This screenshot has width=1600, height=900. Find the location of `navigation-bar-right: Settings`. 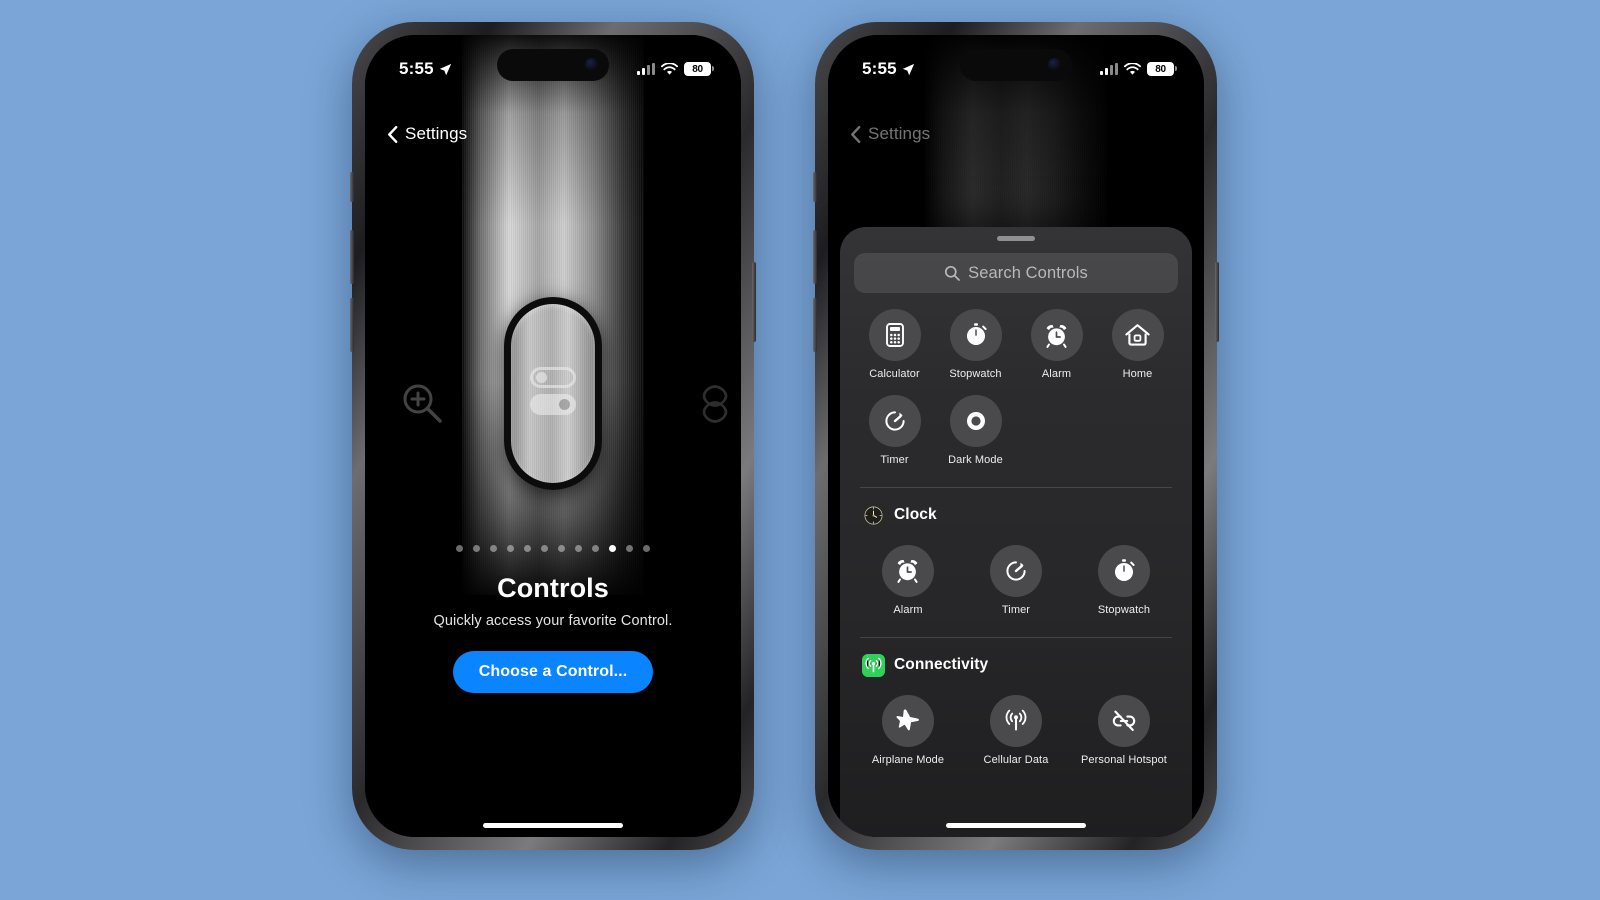

navigation-bar-right: Settings is located at coordinates (1016, 134).